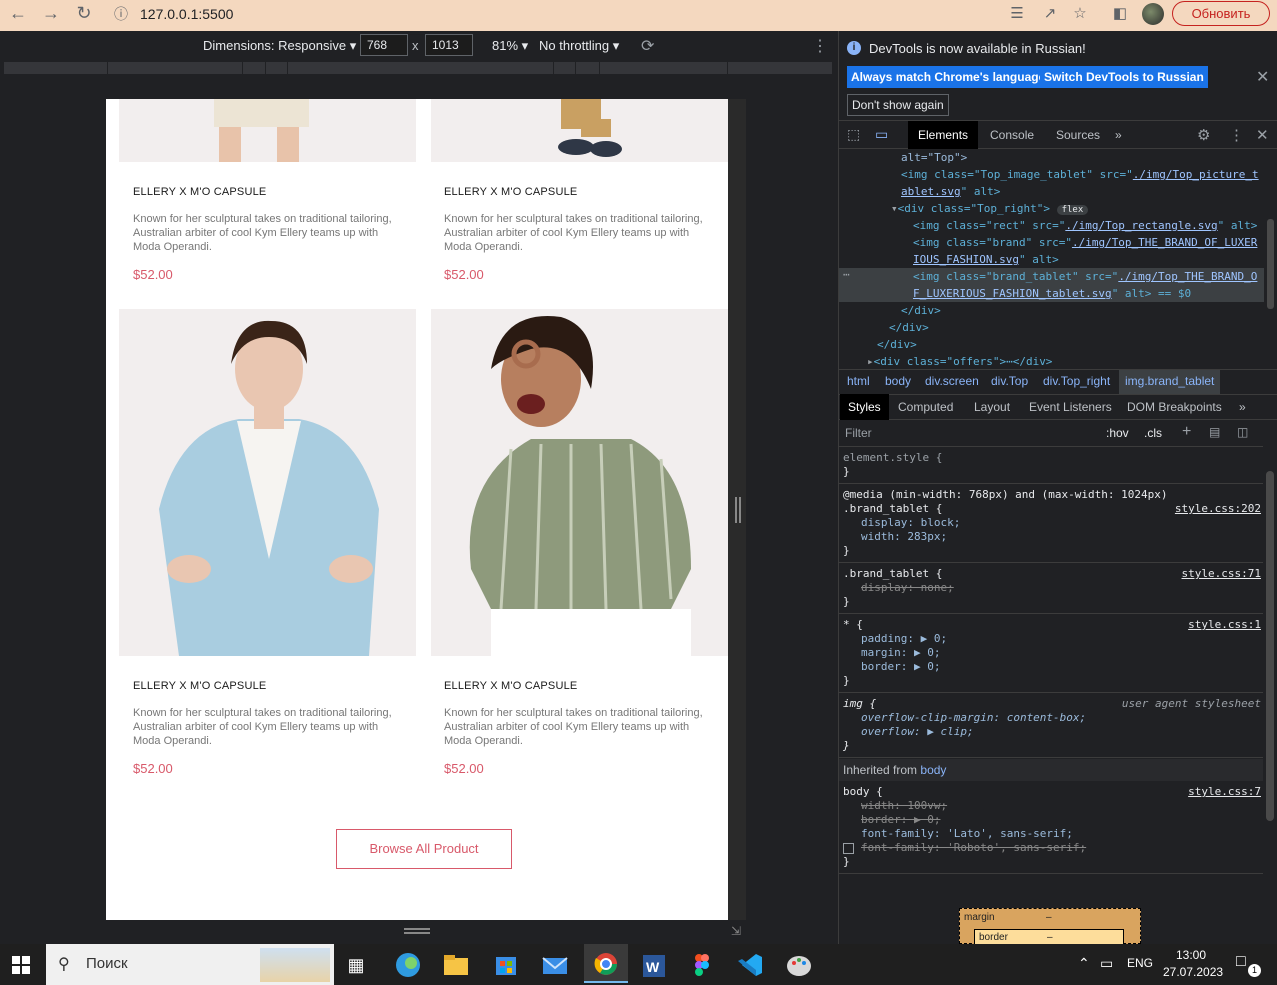 The height and width of the screenshot is (985, 1277). Describe the element at coordinates (1140, 963) in the screenshot. I see `language-indicator: ENG` at that location.